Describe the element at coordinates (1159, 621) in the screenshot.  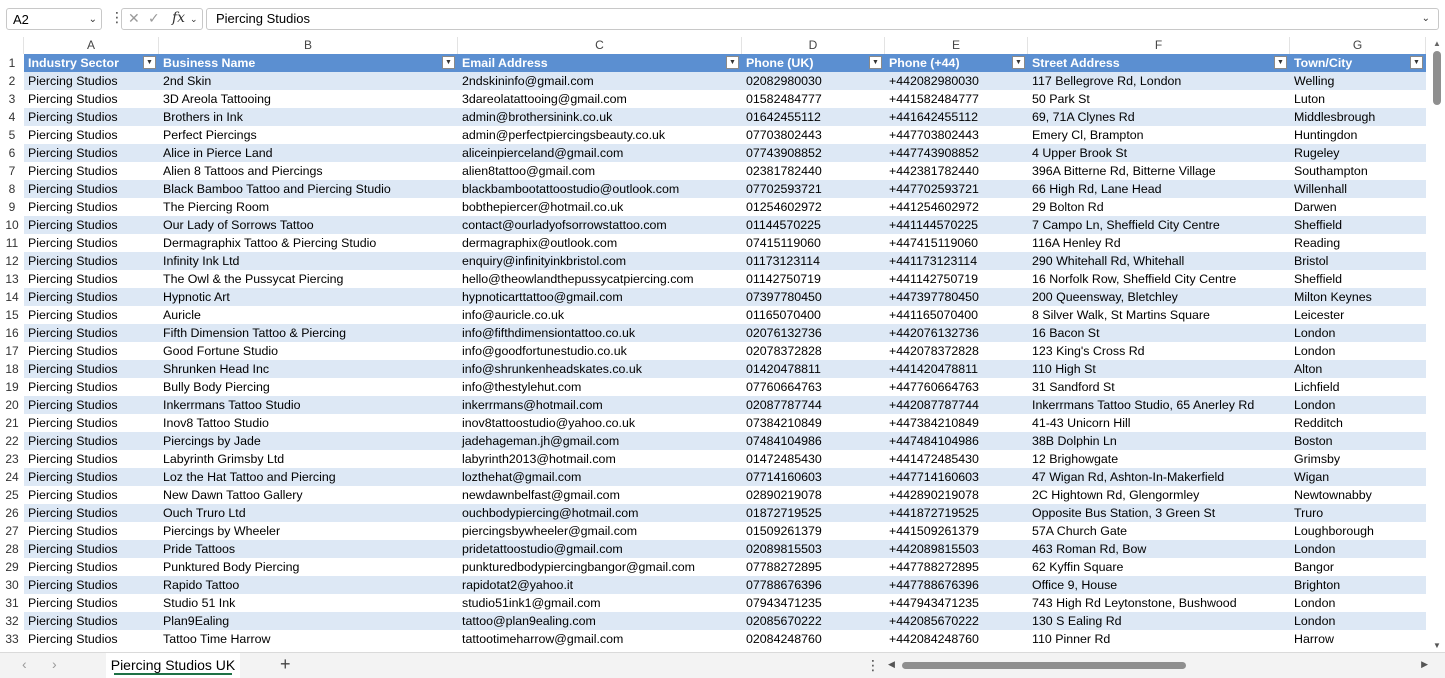
I see `table-cell: 130 S Ealing Rd` at that location.